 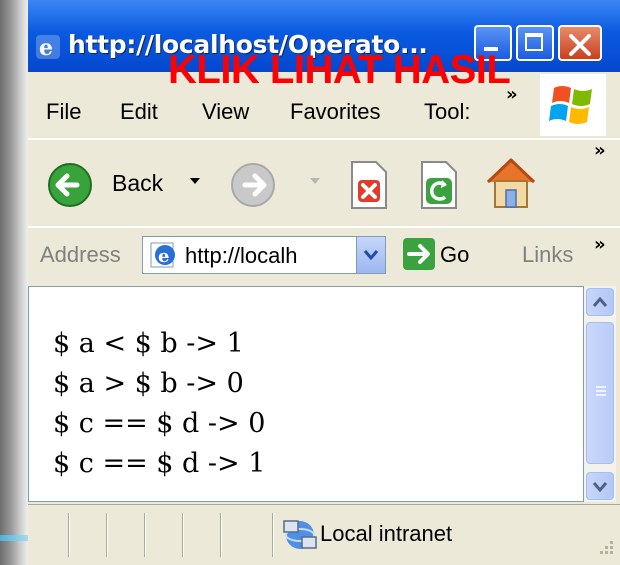 I want to click on menu-favorites: Favorites, so click(x=335, y=112).